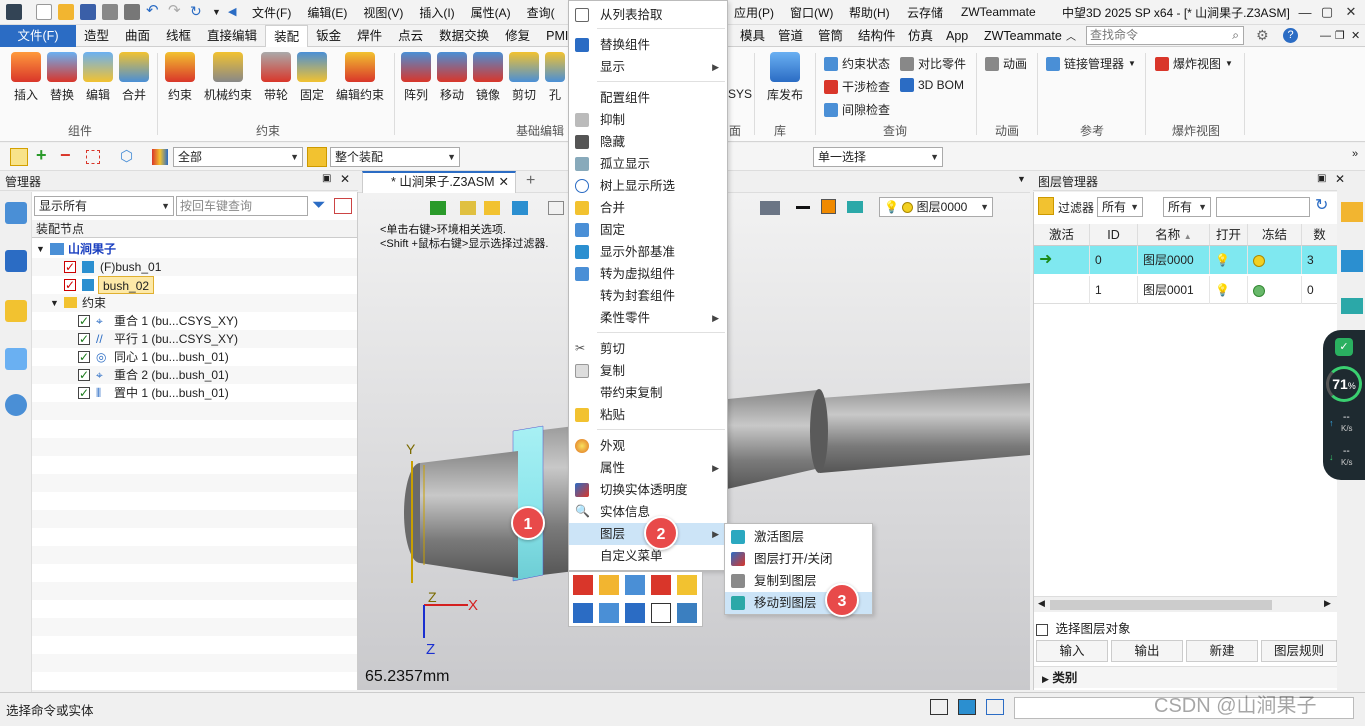 Image resolution: width=1365 pixels, height=726 pixels. Describe the element at coordinates (327, 12) in the screenshot. I see `menu-edit: 编辑(E)` at that location.